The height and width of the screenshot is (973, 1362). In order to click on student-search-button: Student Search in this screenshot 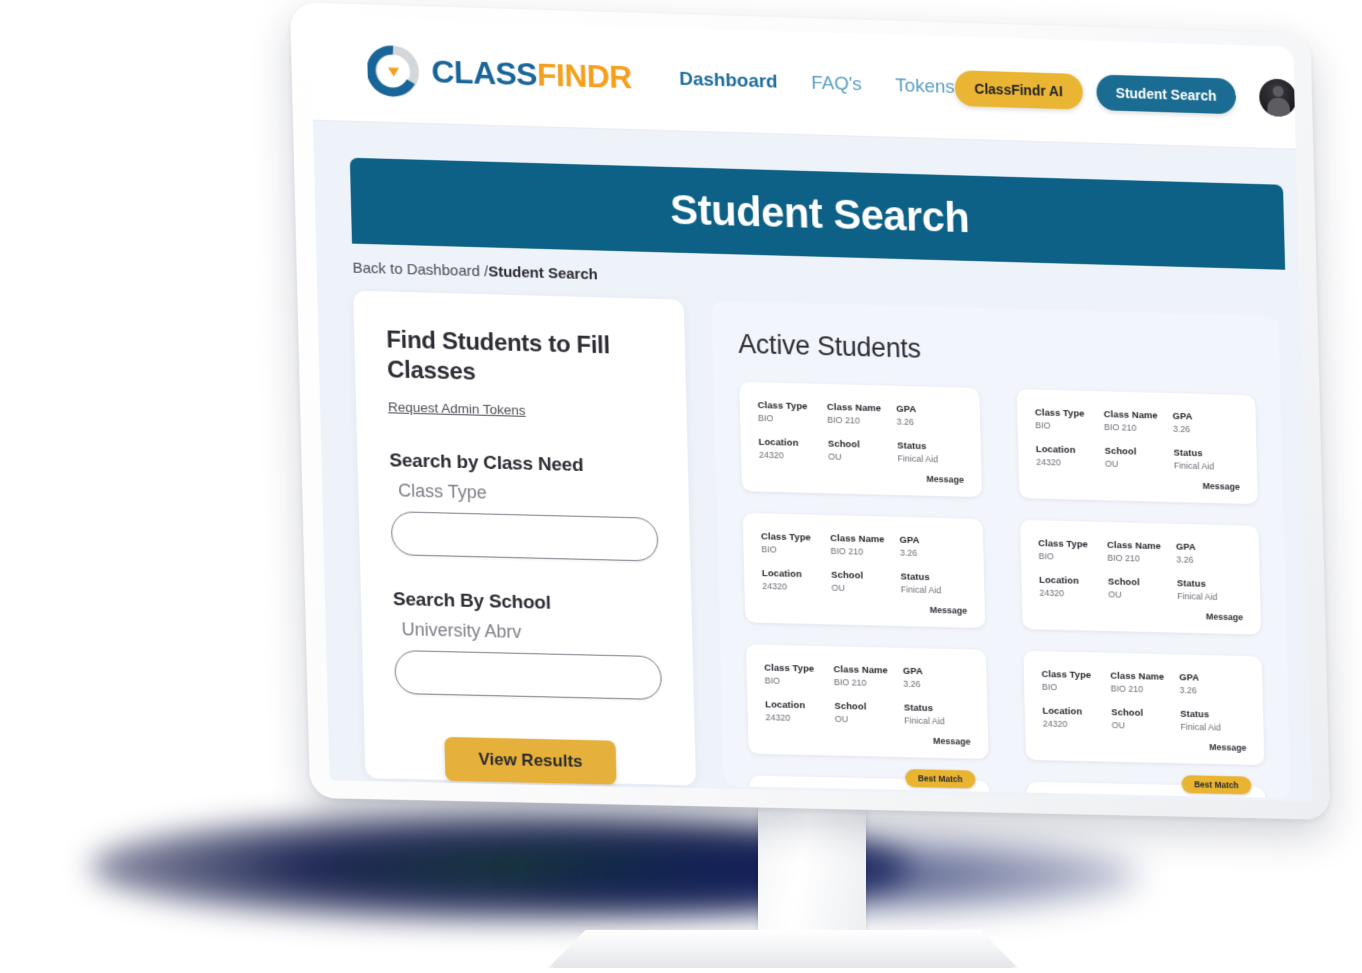, I will do `click(1166, 93)`.